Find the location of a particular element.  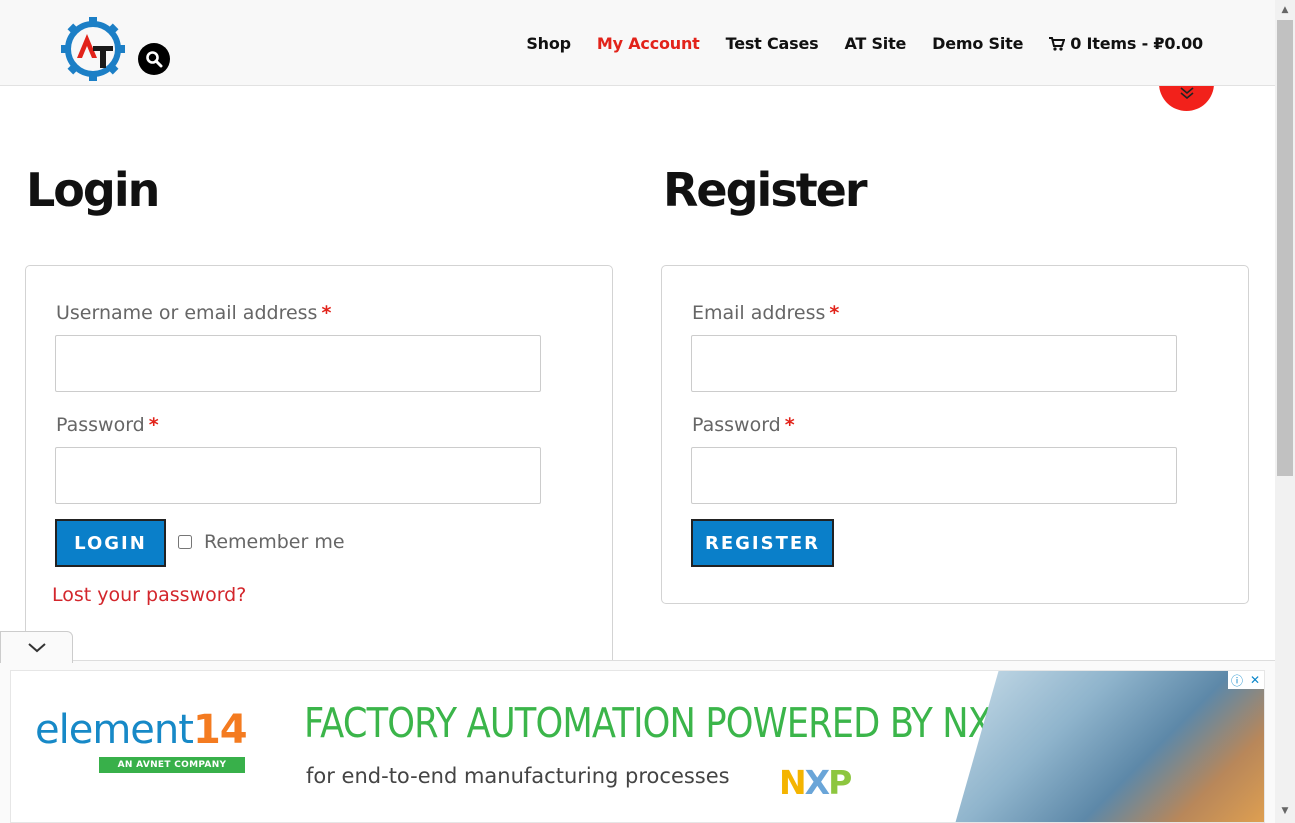

nav-item-demo-site: Demo Site is located at coordinates (977, 43).